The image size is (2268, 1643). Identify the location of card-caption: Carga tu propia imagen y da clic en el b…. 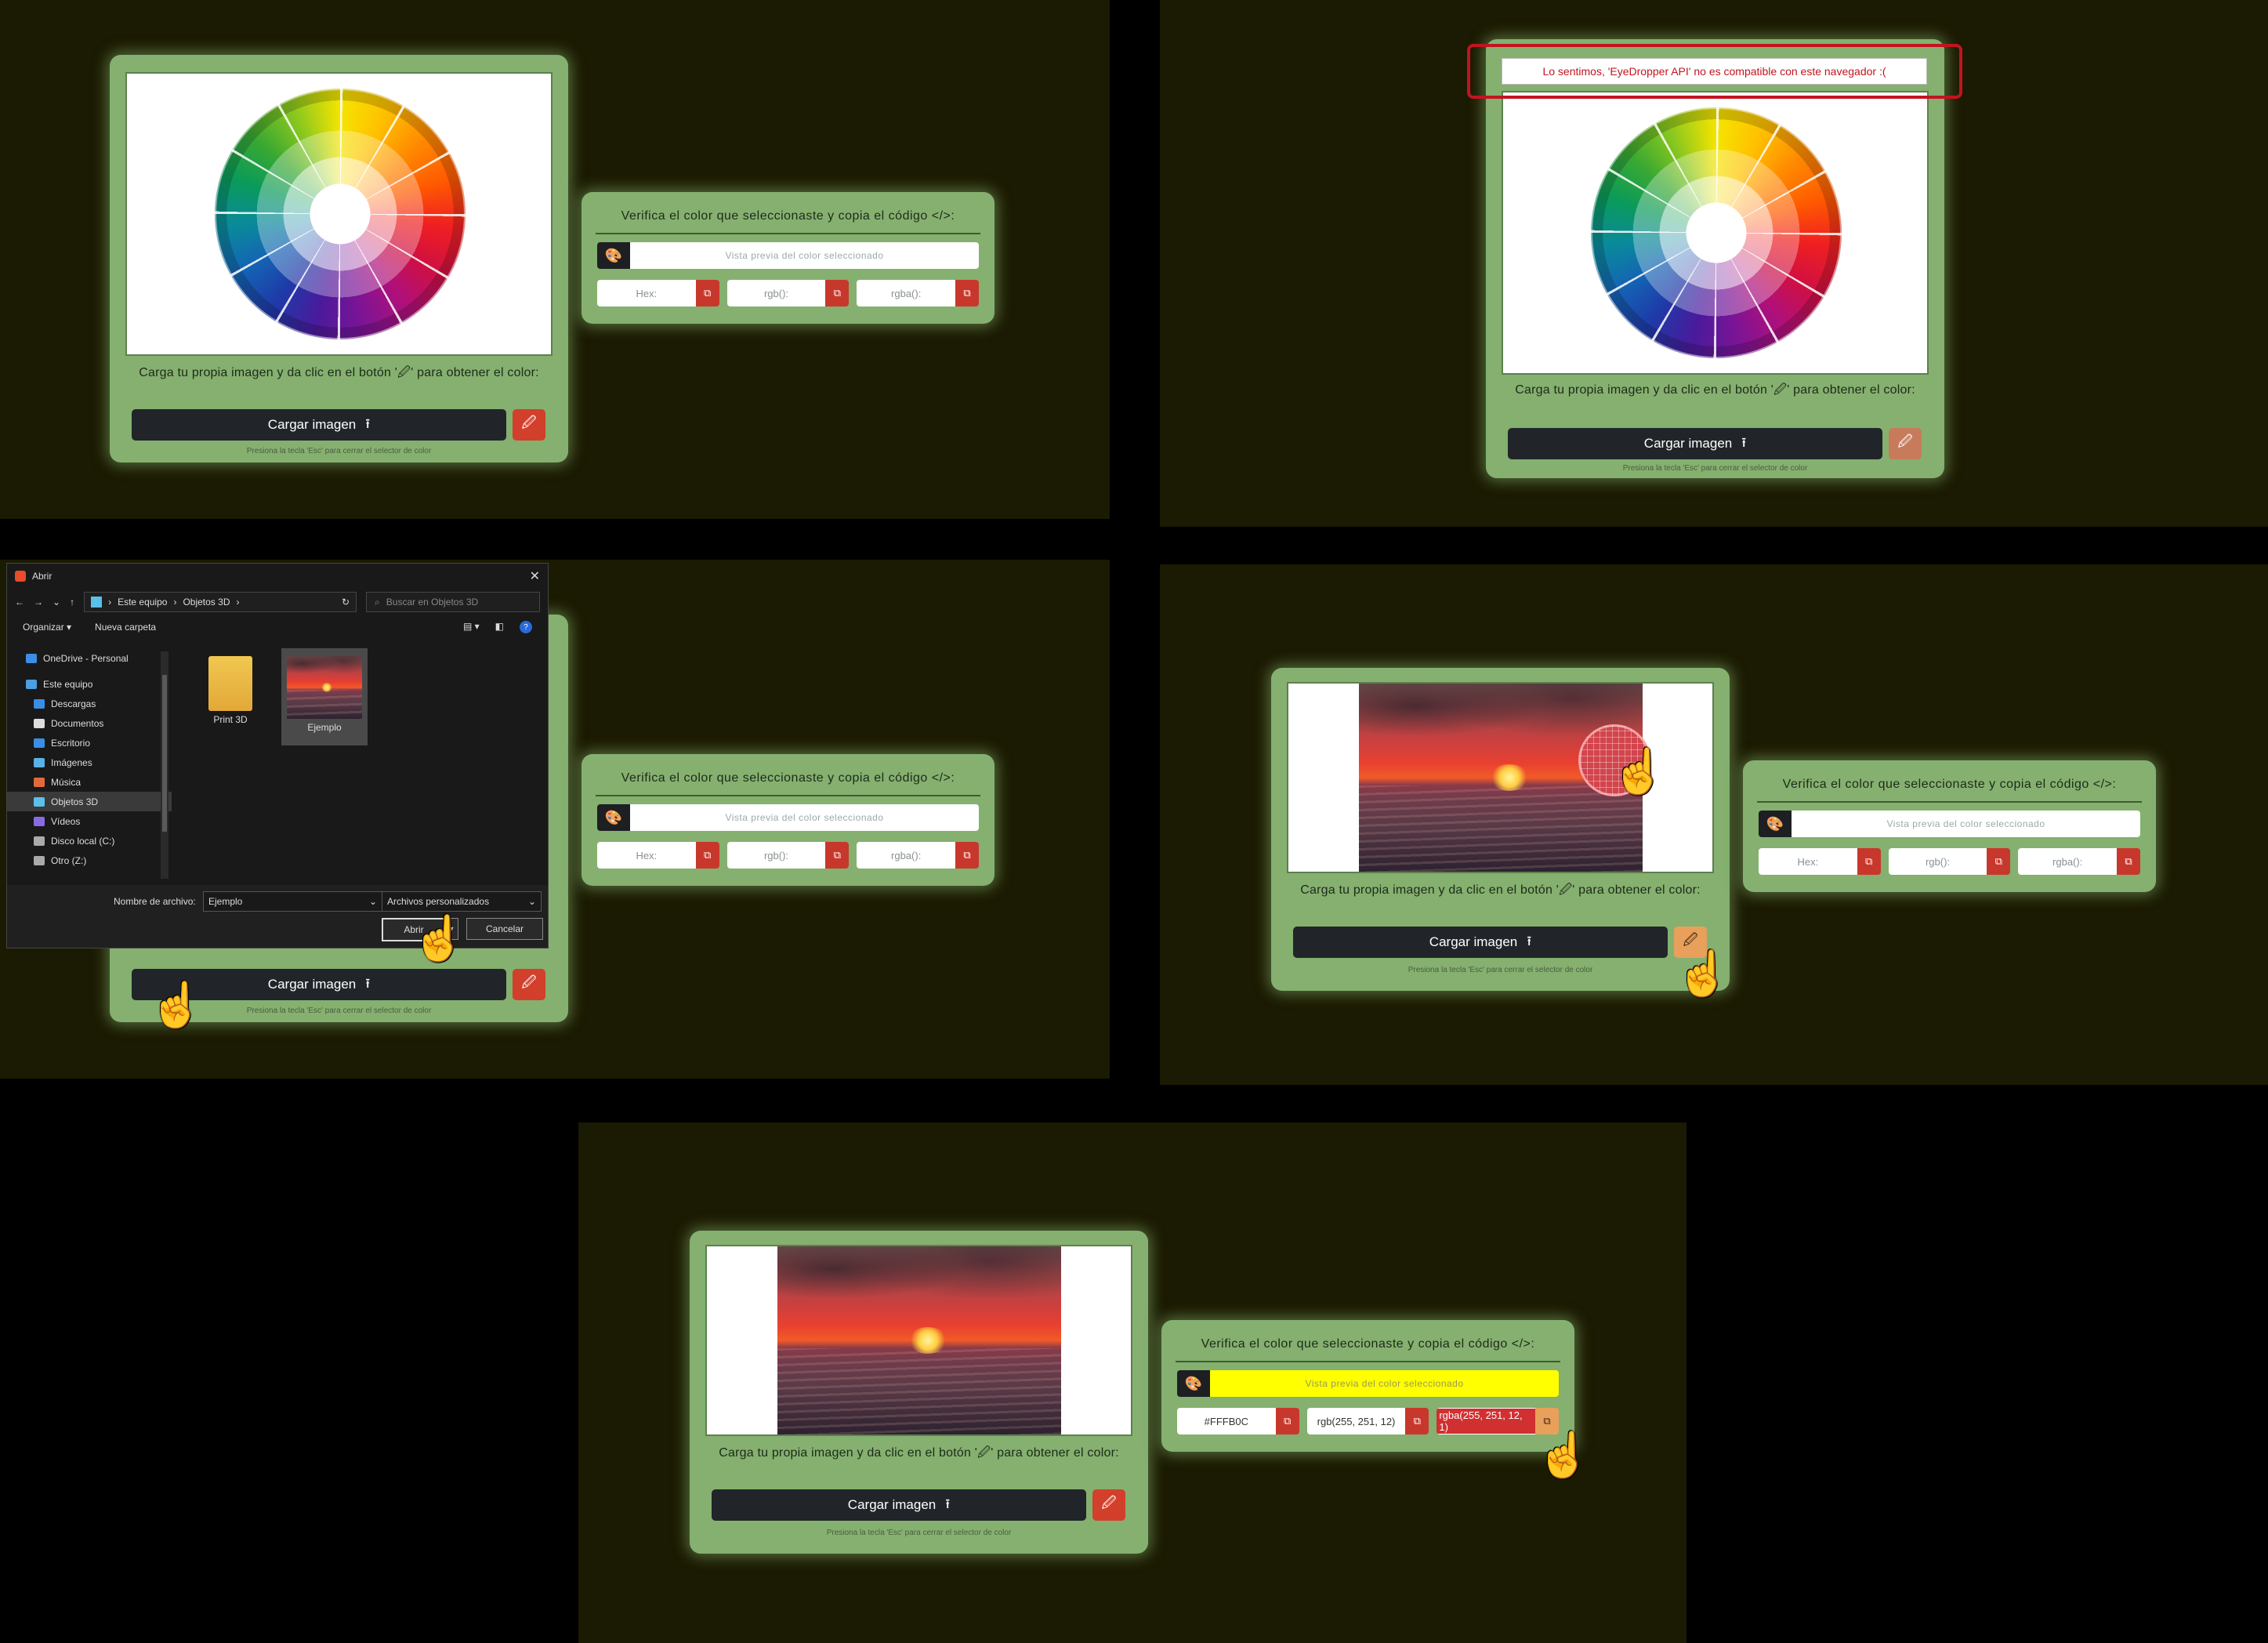
(919, 1453).